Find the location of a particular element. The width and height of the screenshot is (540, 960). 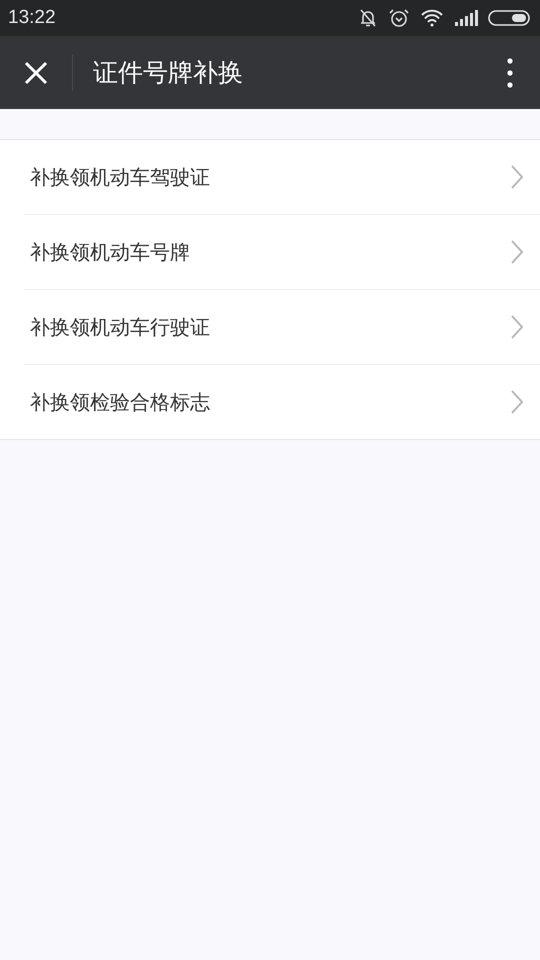

signal-icon is located at coordinates (466, 18).